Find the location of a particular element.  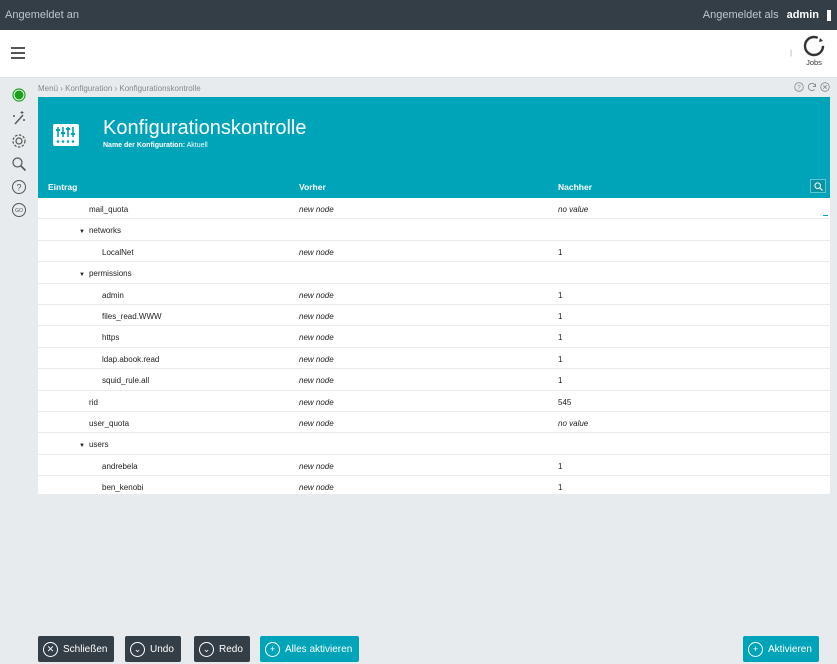

username: admin is located at coordinates (803, 15).